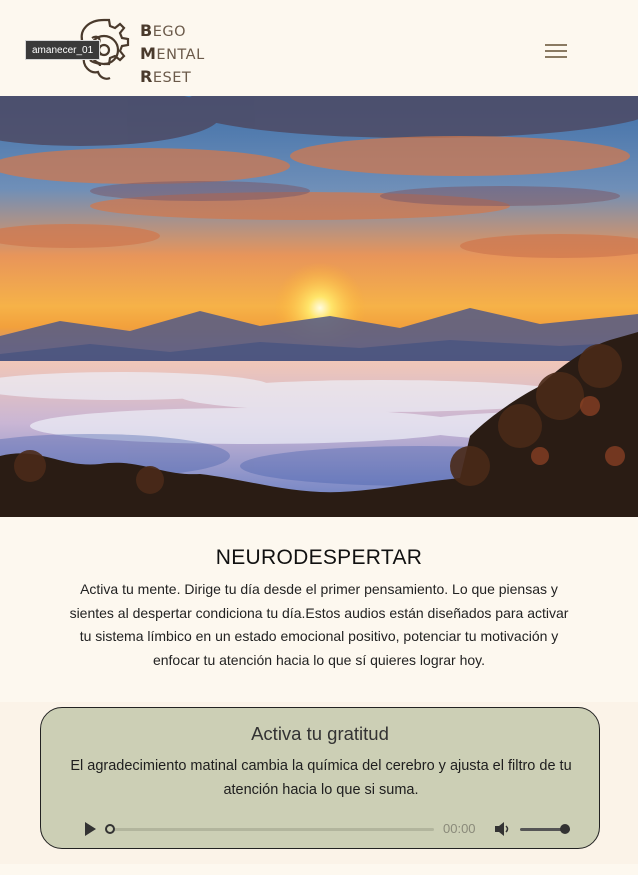  I want to click on audio-card-title: Activa tu gratitud, so click(320, 733).